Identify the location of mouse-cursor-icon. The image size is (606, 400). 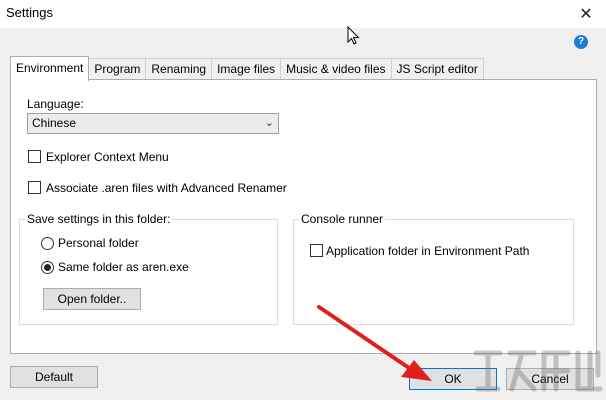
(353, 35).